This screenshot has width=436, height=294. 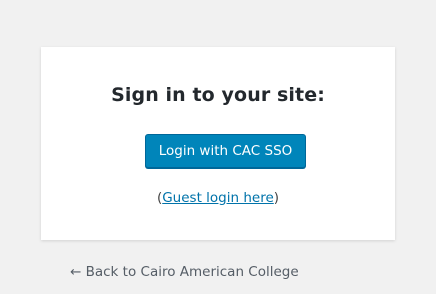 I want to click on guest-login-line: (Guest login here), so click(x=218, y=198).